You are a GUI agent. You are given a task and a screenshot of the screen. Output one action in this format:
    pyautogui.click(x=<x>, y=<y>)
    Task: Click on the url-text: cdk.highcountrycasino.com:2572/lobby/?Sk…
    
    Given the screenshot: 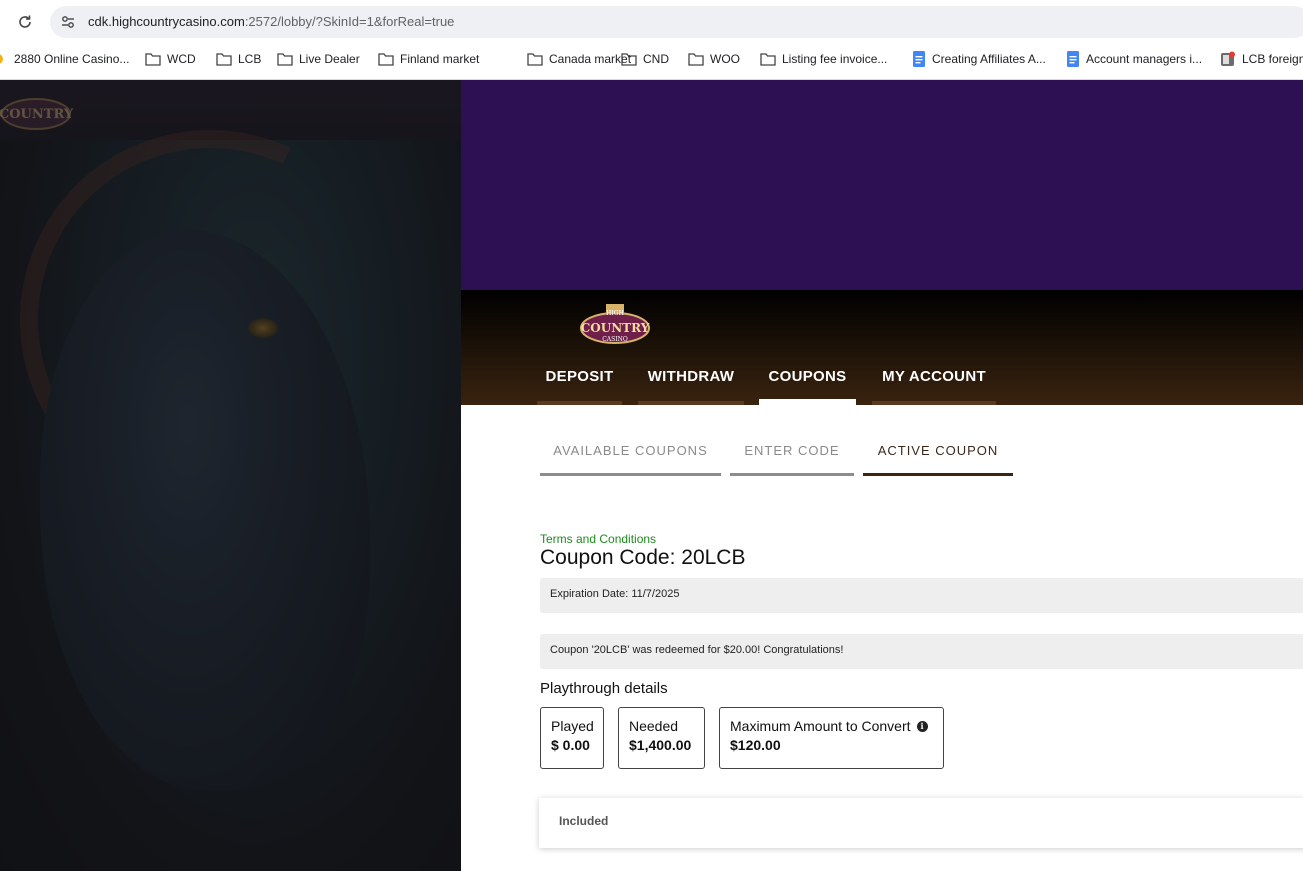 What is the action you would take?
    pyautogui.click(x=271, y=21)
    